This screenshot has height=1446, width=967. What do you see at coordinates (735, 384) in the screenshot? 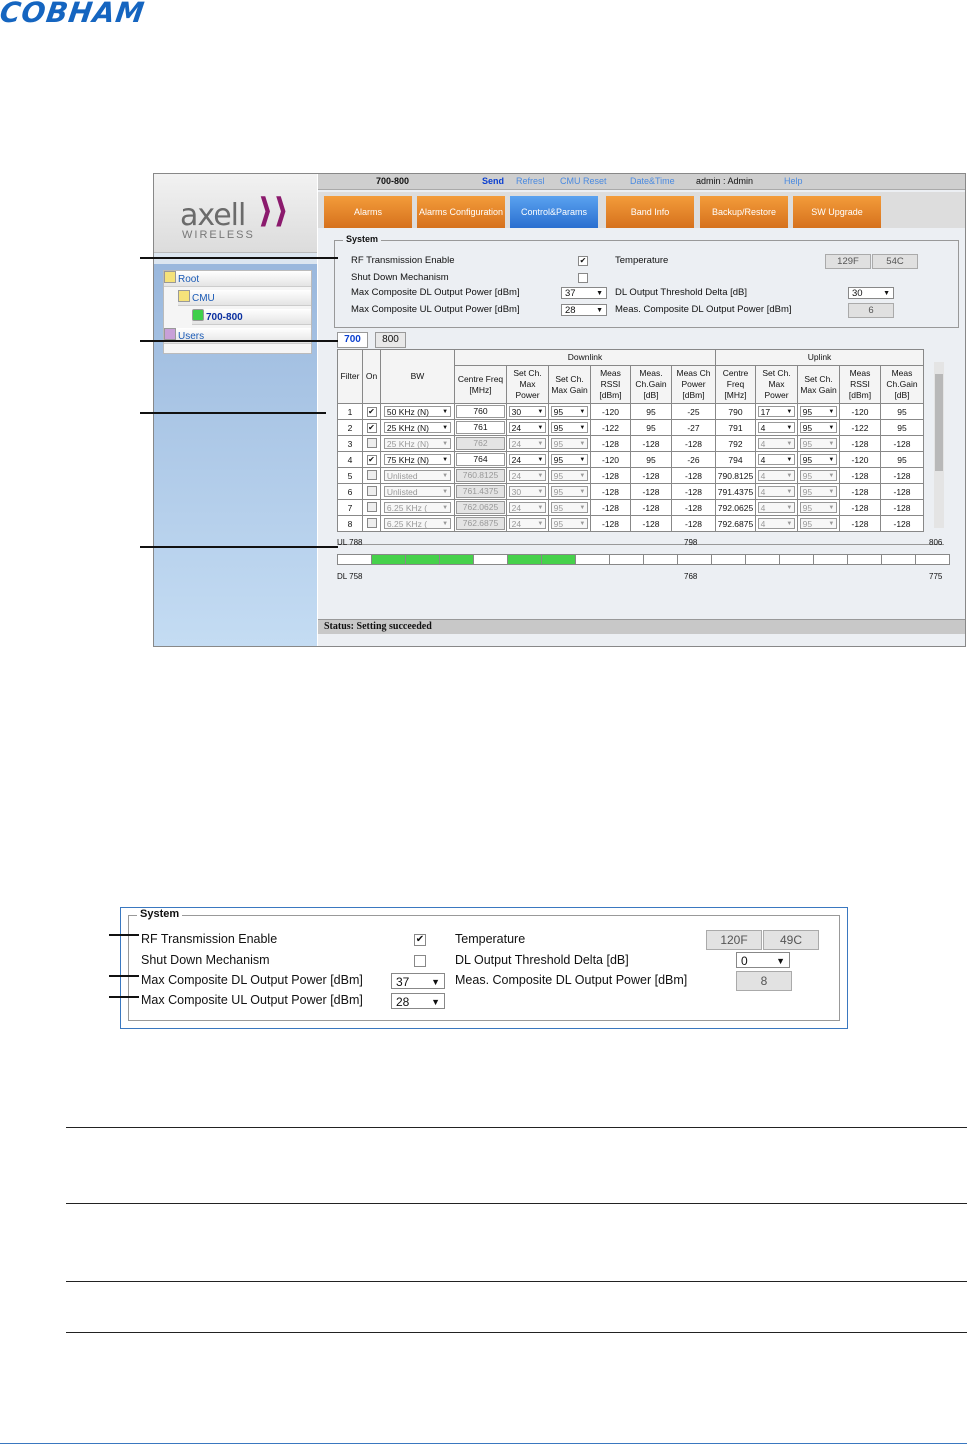
I see `col-ul-centre-freq: Centre Freq [MHz]` at bounding box center [735, 384].